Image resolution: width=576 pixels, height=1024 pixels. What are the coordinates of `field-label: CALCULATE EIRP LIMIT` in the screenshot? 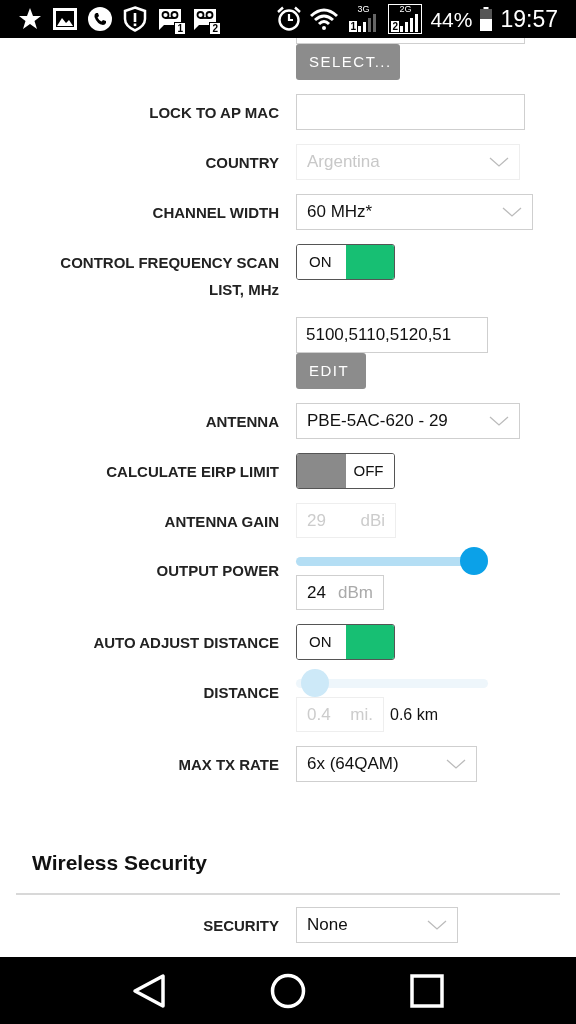 It's located at (192, 472).